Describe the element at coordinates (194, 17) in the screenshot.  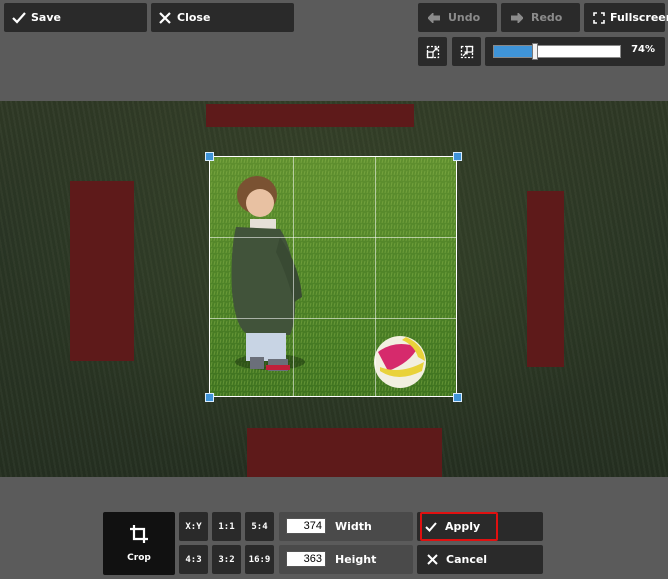
I see `close-button-label: Close` at that location.